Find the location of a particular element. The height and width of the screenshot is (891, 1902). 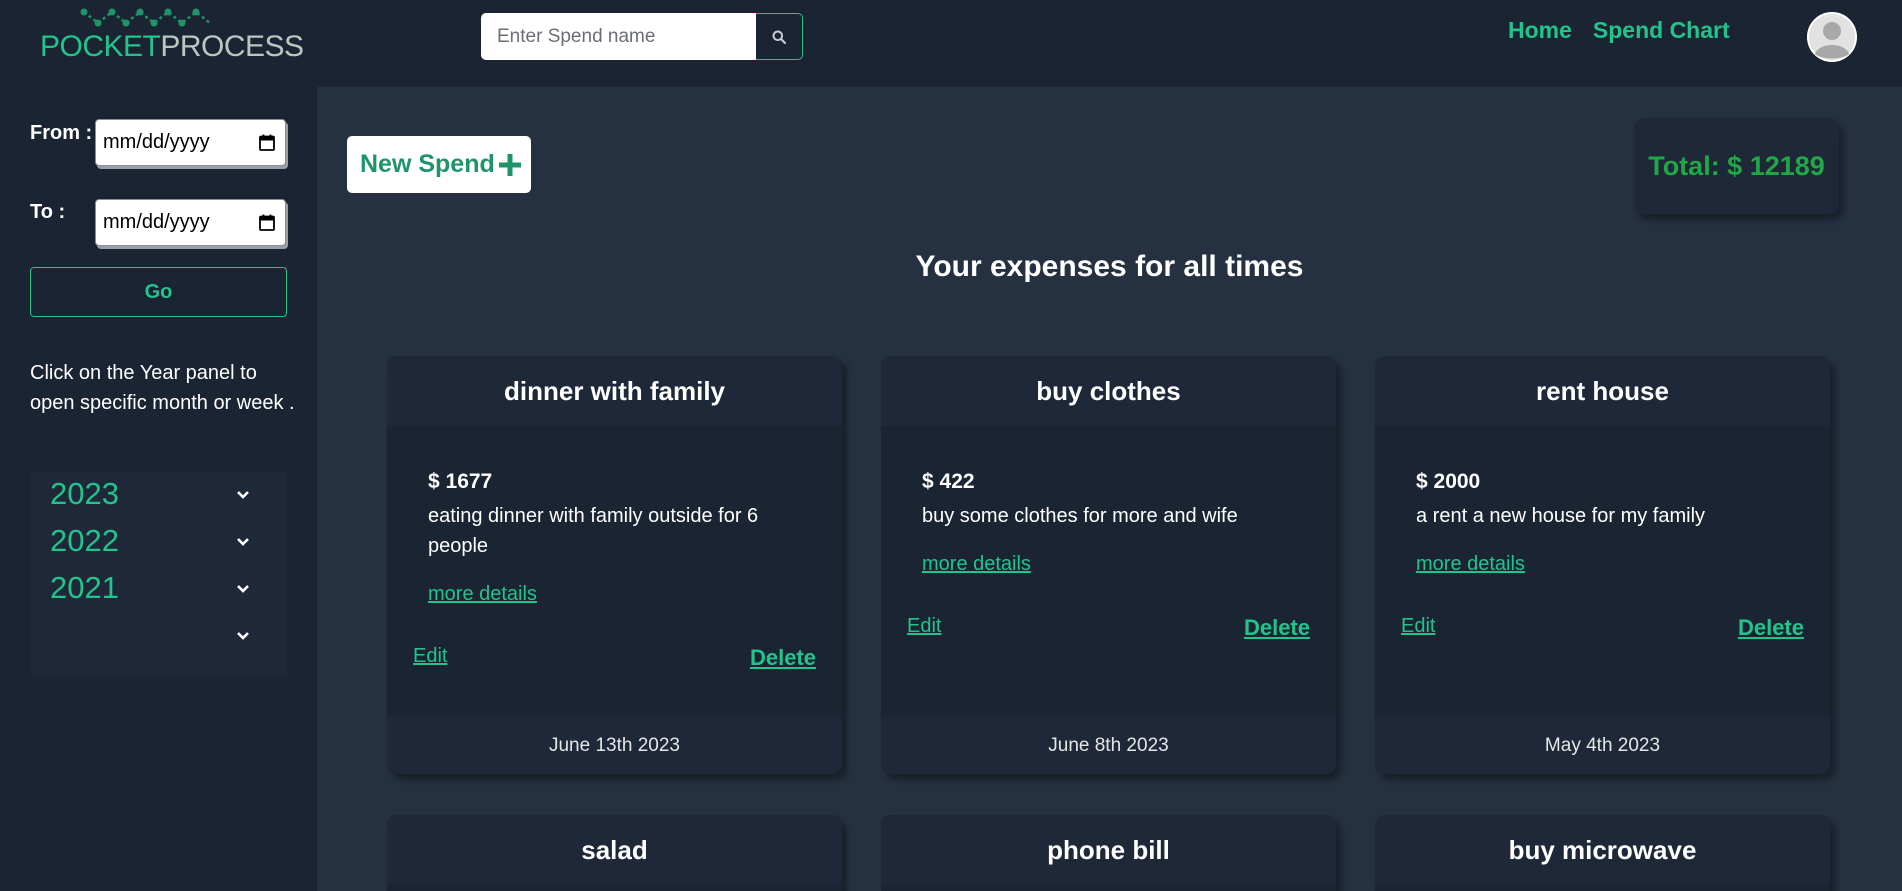

from-date-value: mm/dd/yyyy is located at coordinates (156, 142).